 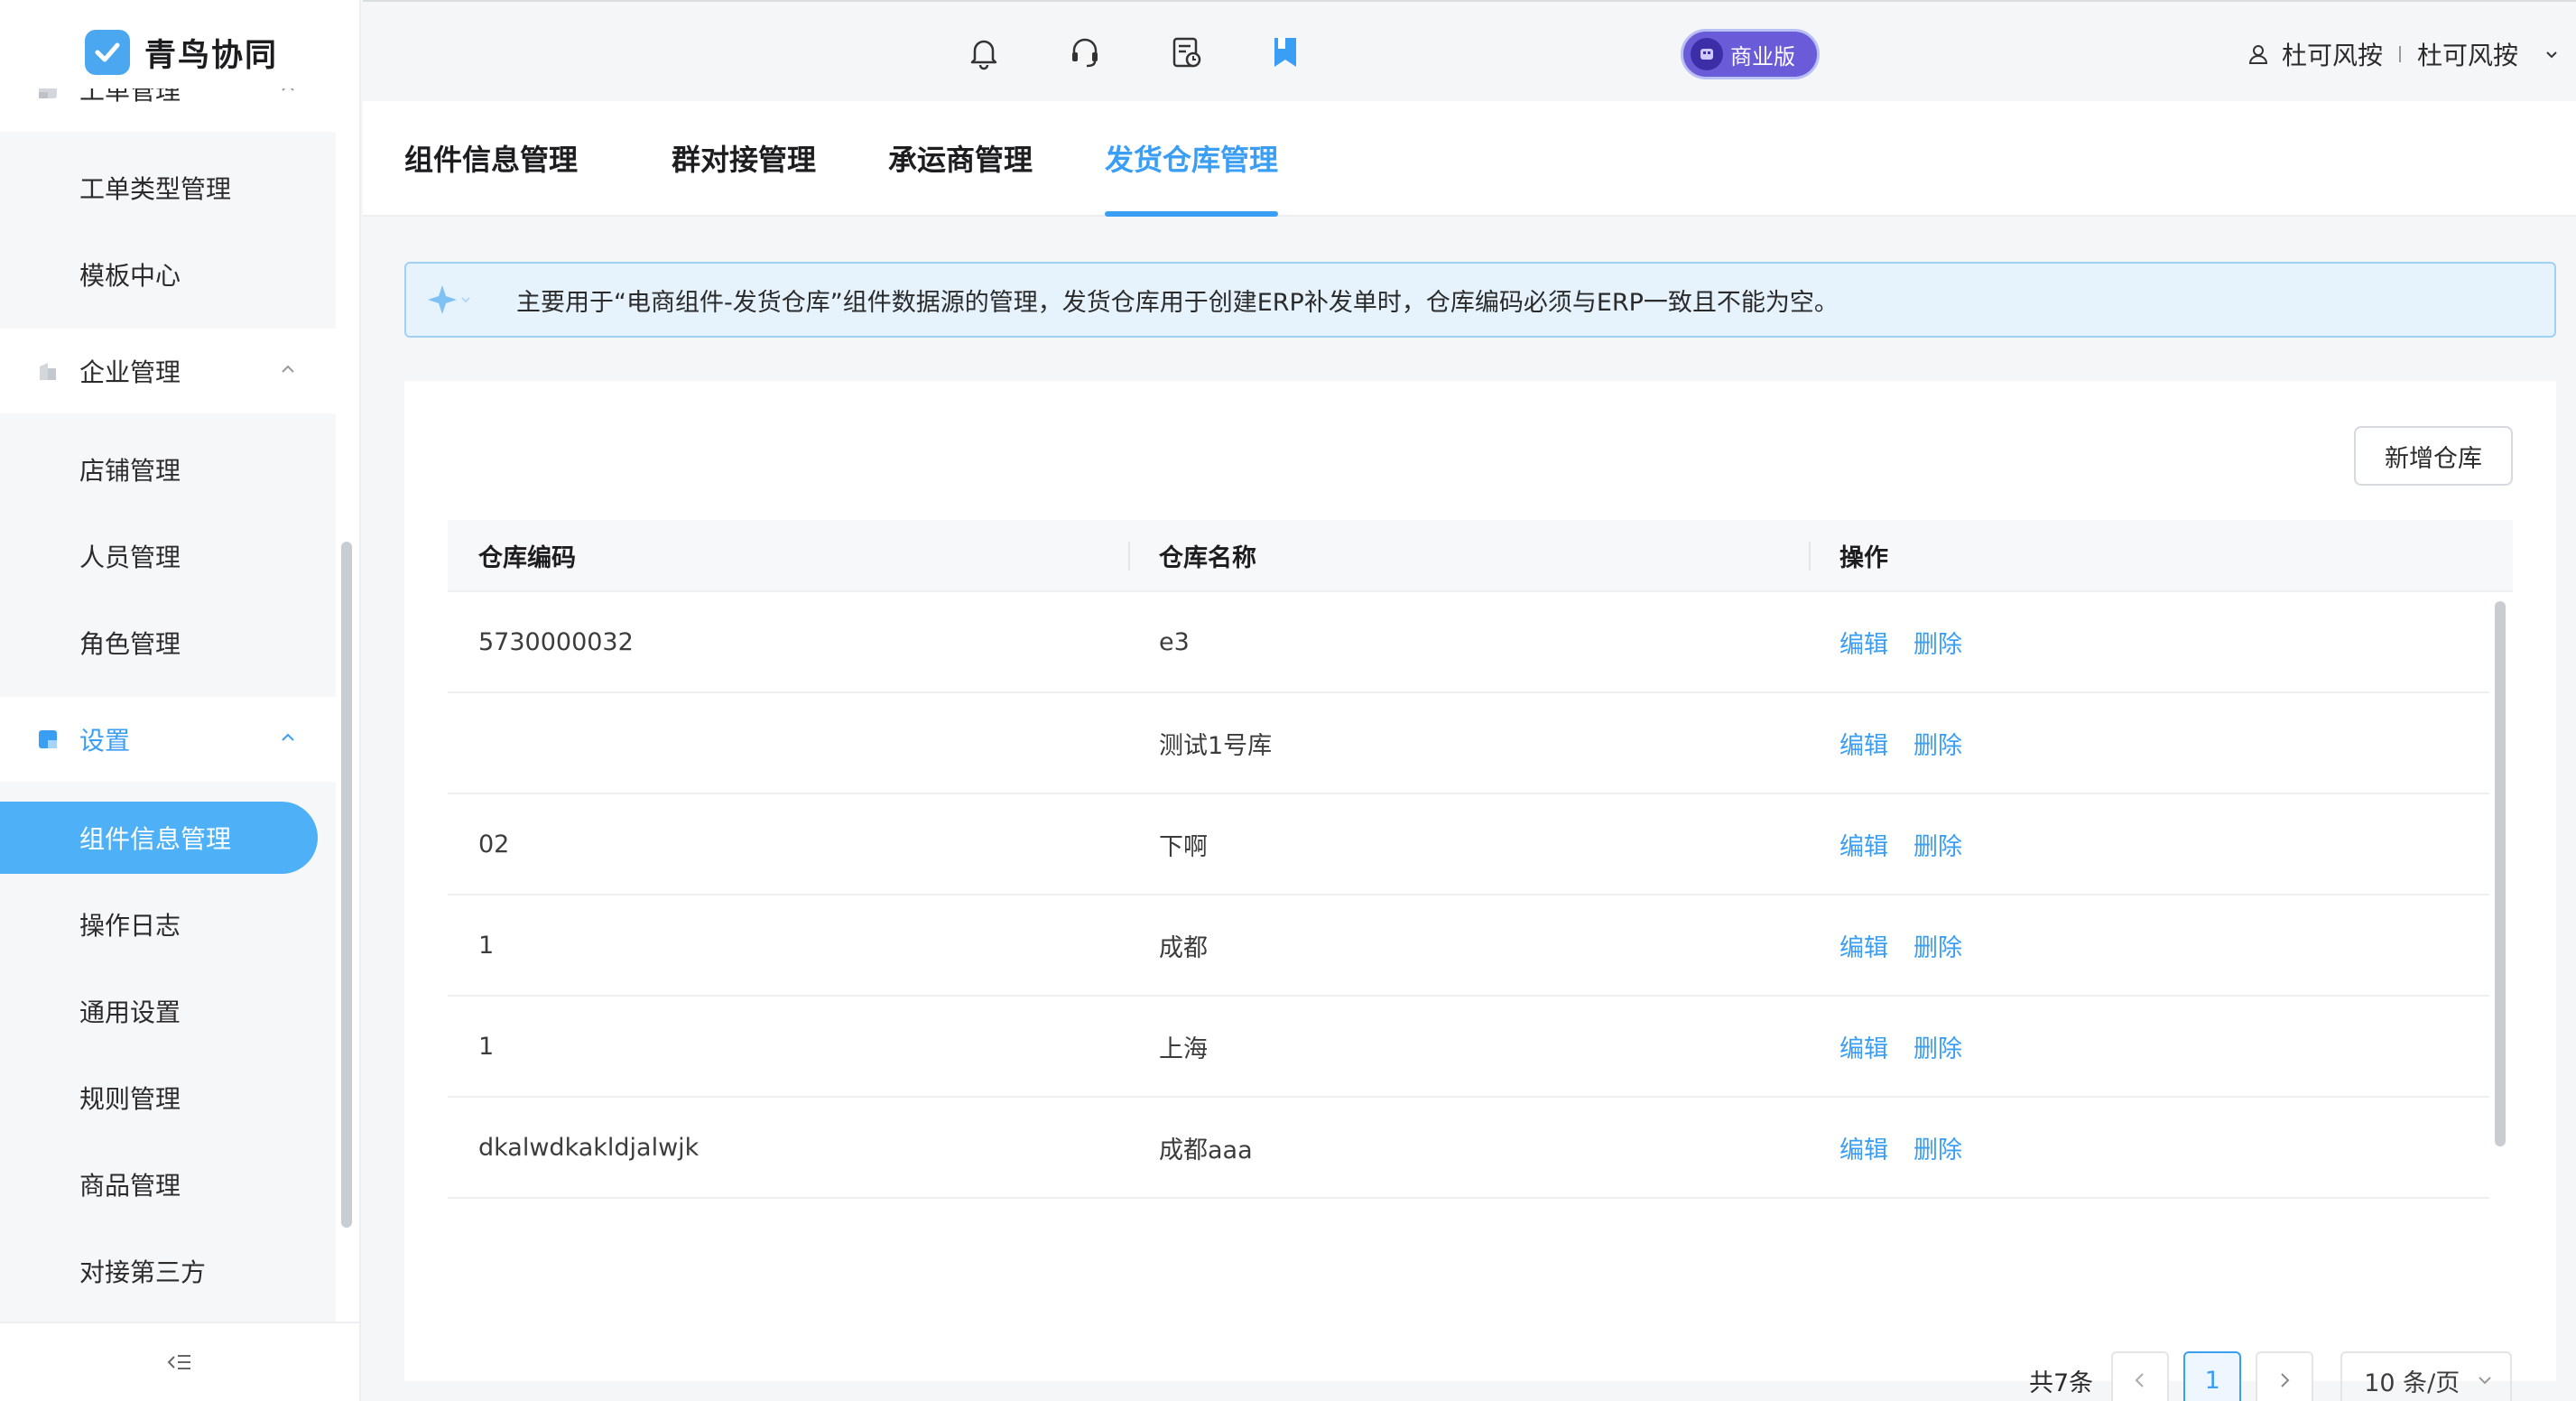 What do you see at coordinates (1183, 948) in the screenshot?
I see `cell-name: 成都` at bounding box center [1183, 948].